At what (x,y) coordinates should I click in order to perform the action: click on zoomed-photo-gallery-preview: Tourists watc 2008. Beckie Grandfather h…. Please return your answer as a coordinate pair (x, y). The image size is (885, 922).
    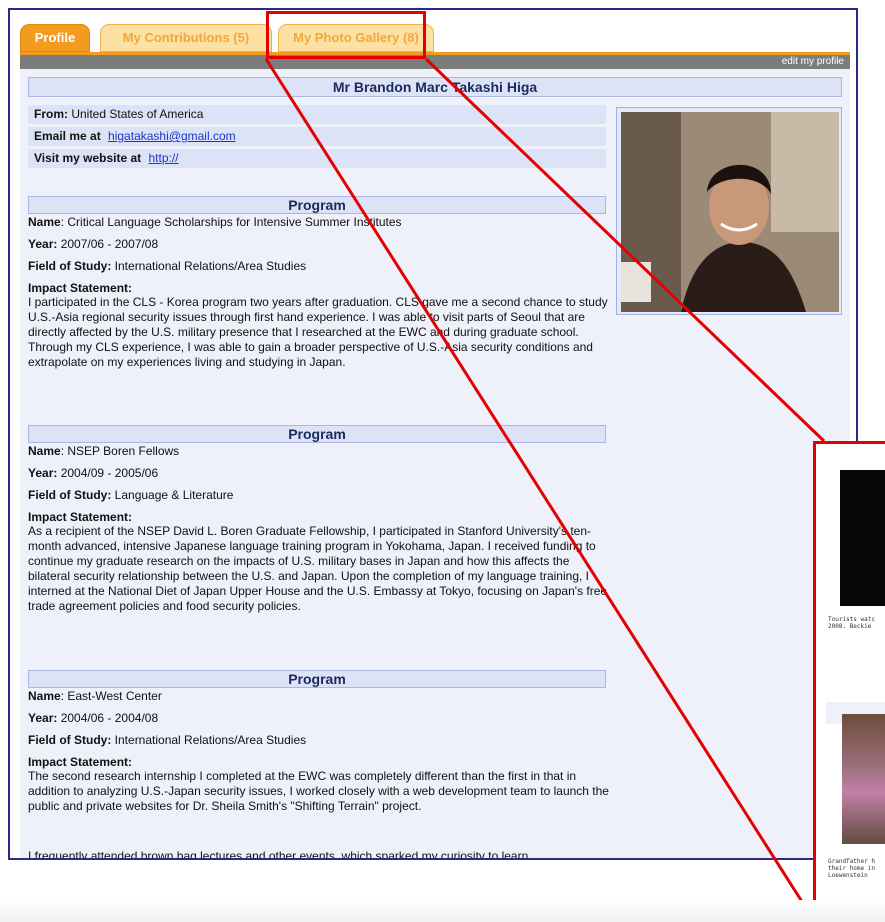
    Looking at the image, I should click on (849, 680).